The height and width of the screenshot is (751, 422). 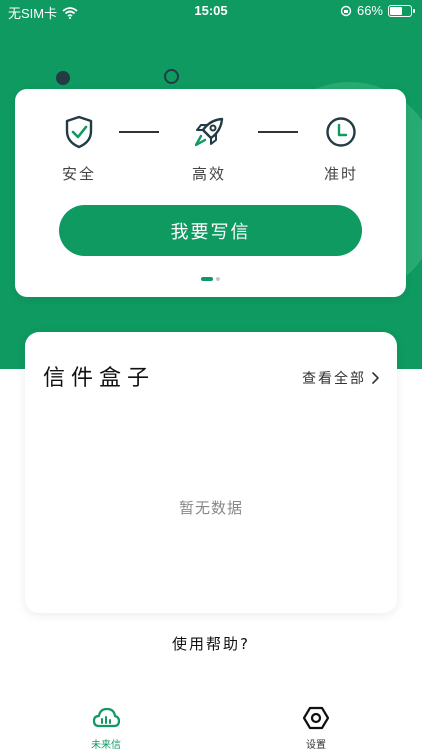 I want to click on status-bar: 无SIM卡 15:05 66%, so click(x=211, y=11).